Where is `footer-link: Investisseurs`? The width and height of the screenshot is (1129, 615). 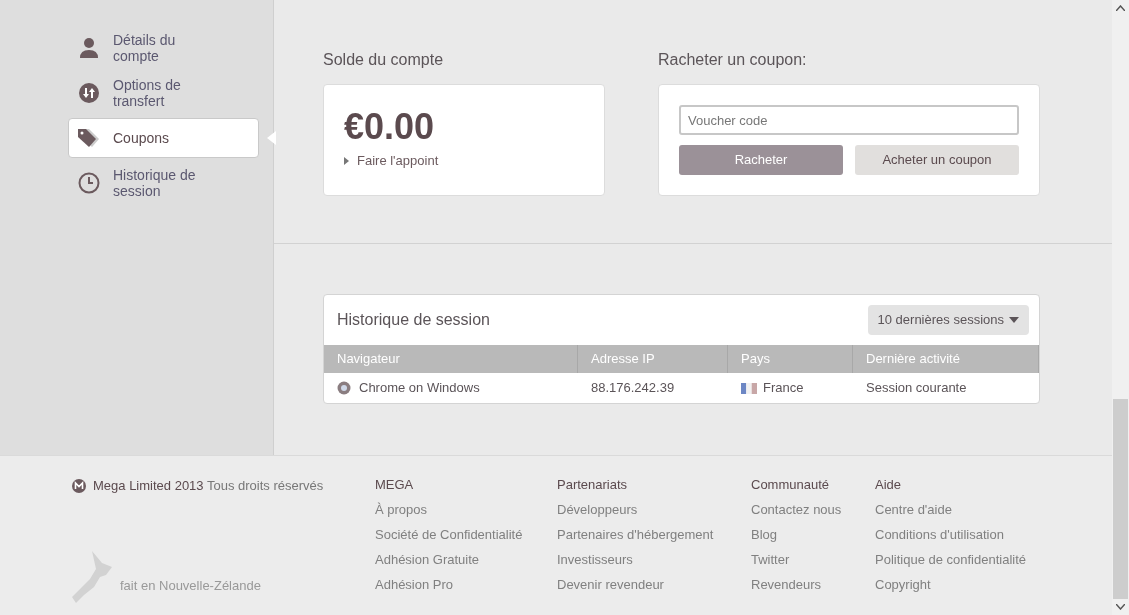 footer-link: Investisseurs is located at coordinates (654, 560).